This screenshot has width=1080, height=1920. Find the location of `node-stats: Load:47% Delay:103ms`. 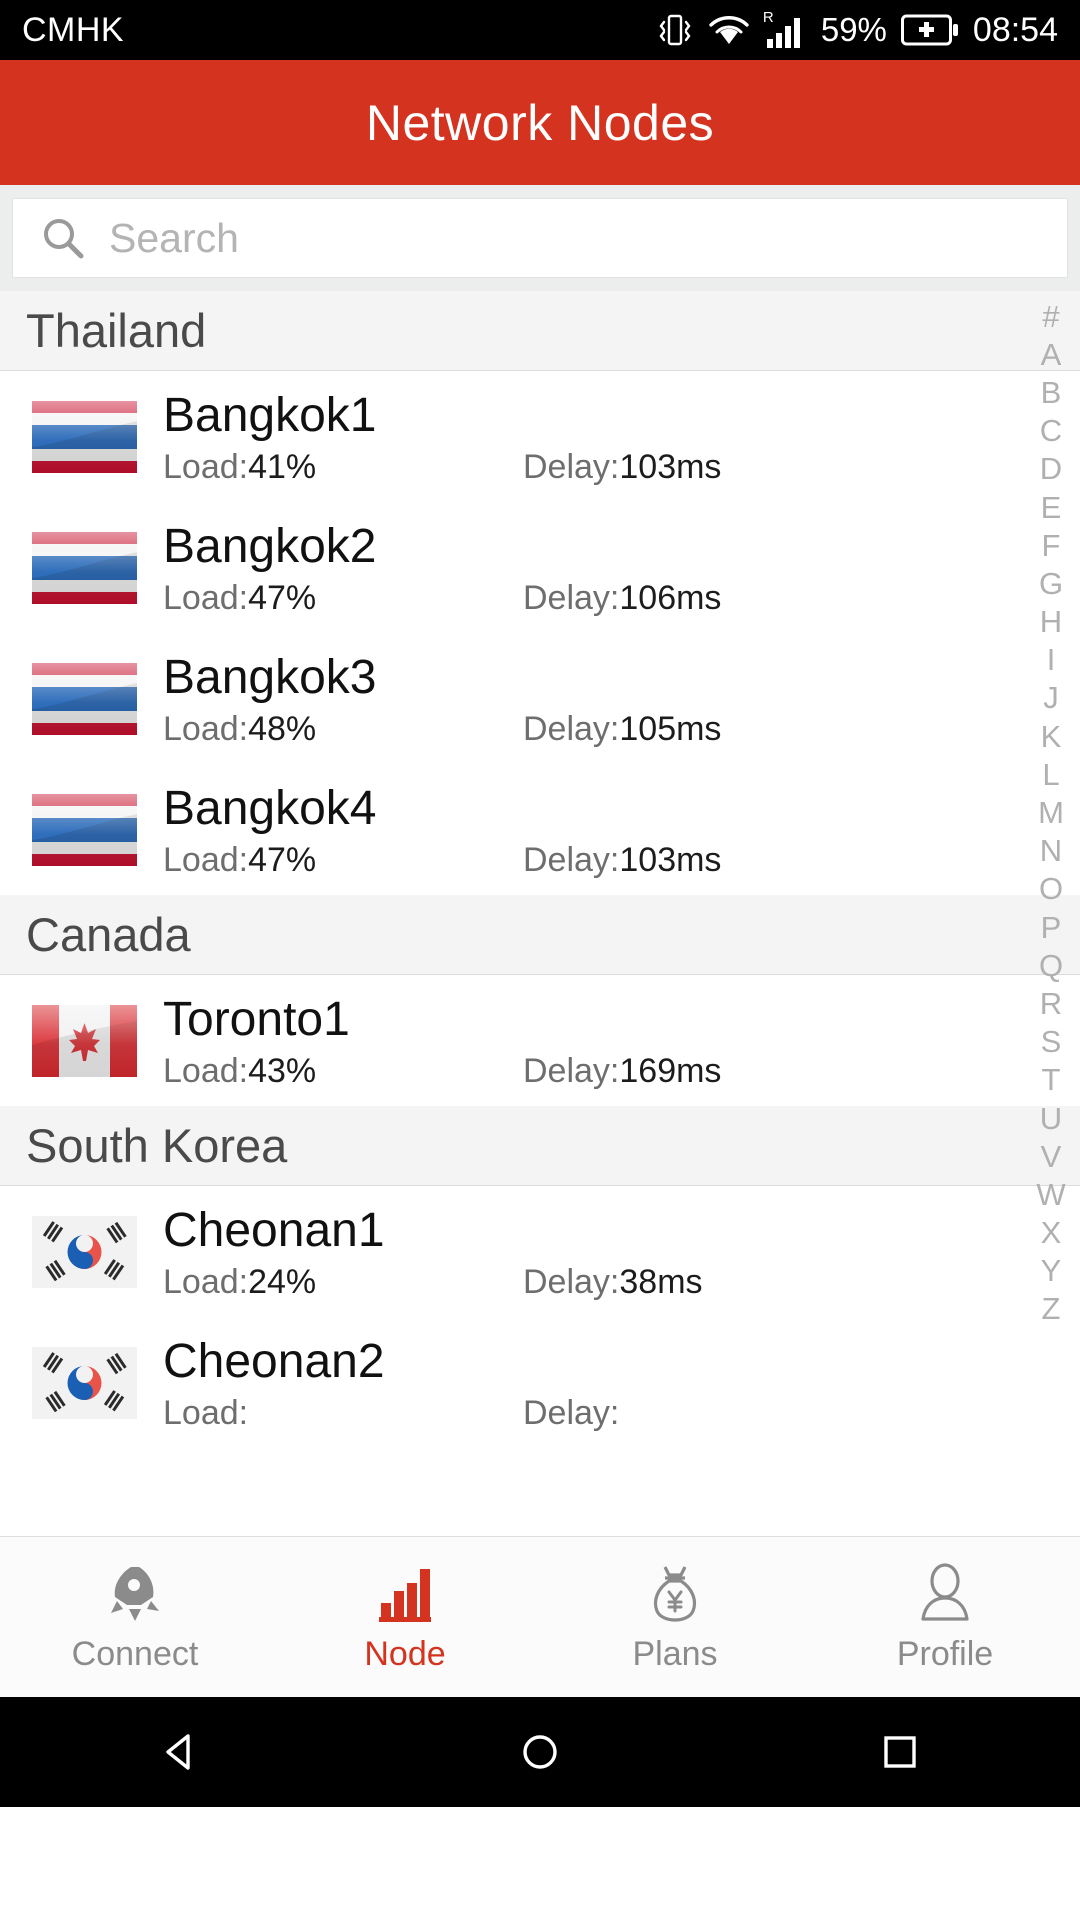

node-stats: Load:47% Delay:103ms is located at coordinates (608, 860).